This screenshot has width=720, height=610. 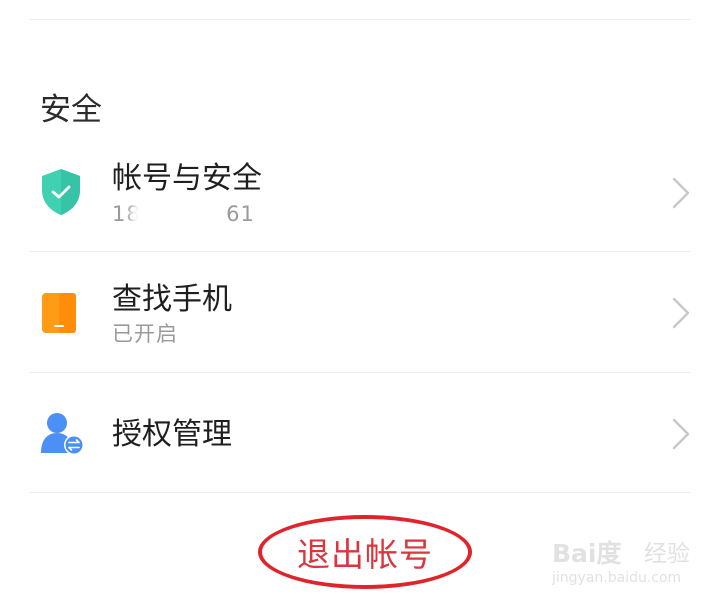 What do you see at coordinates (240, 214) in the screenshot?
I see `phone-suffix: 61` at bounding box center [240, 214].